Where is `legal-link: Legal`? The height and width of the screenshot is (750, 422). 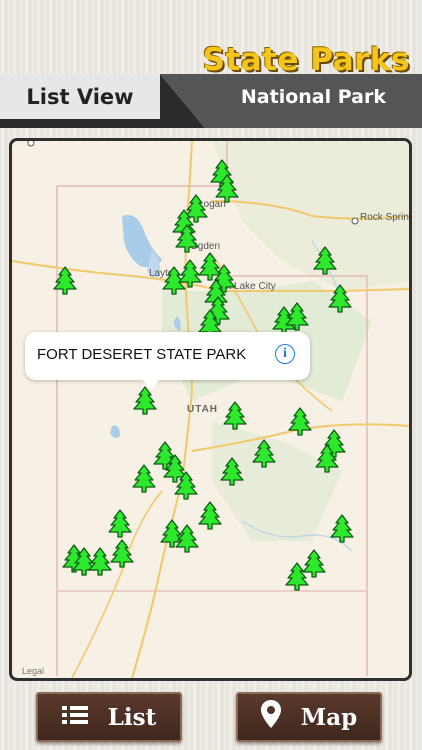
legal-link: Legal is located at coordinates (33, 671).